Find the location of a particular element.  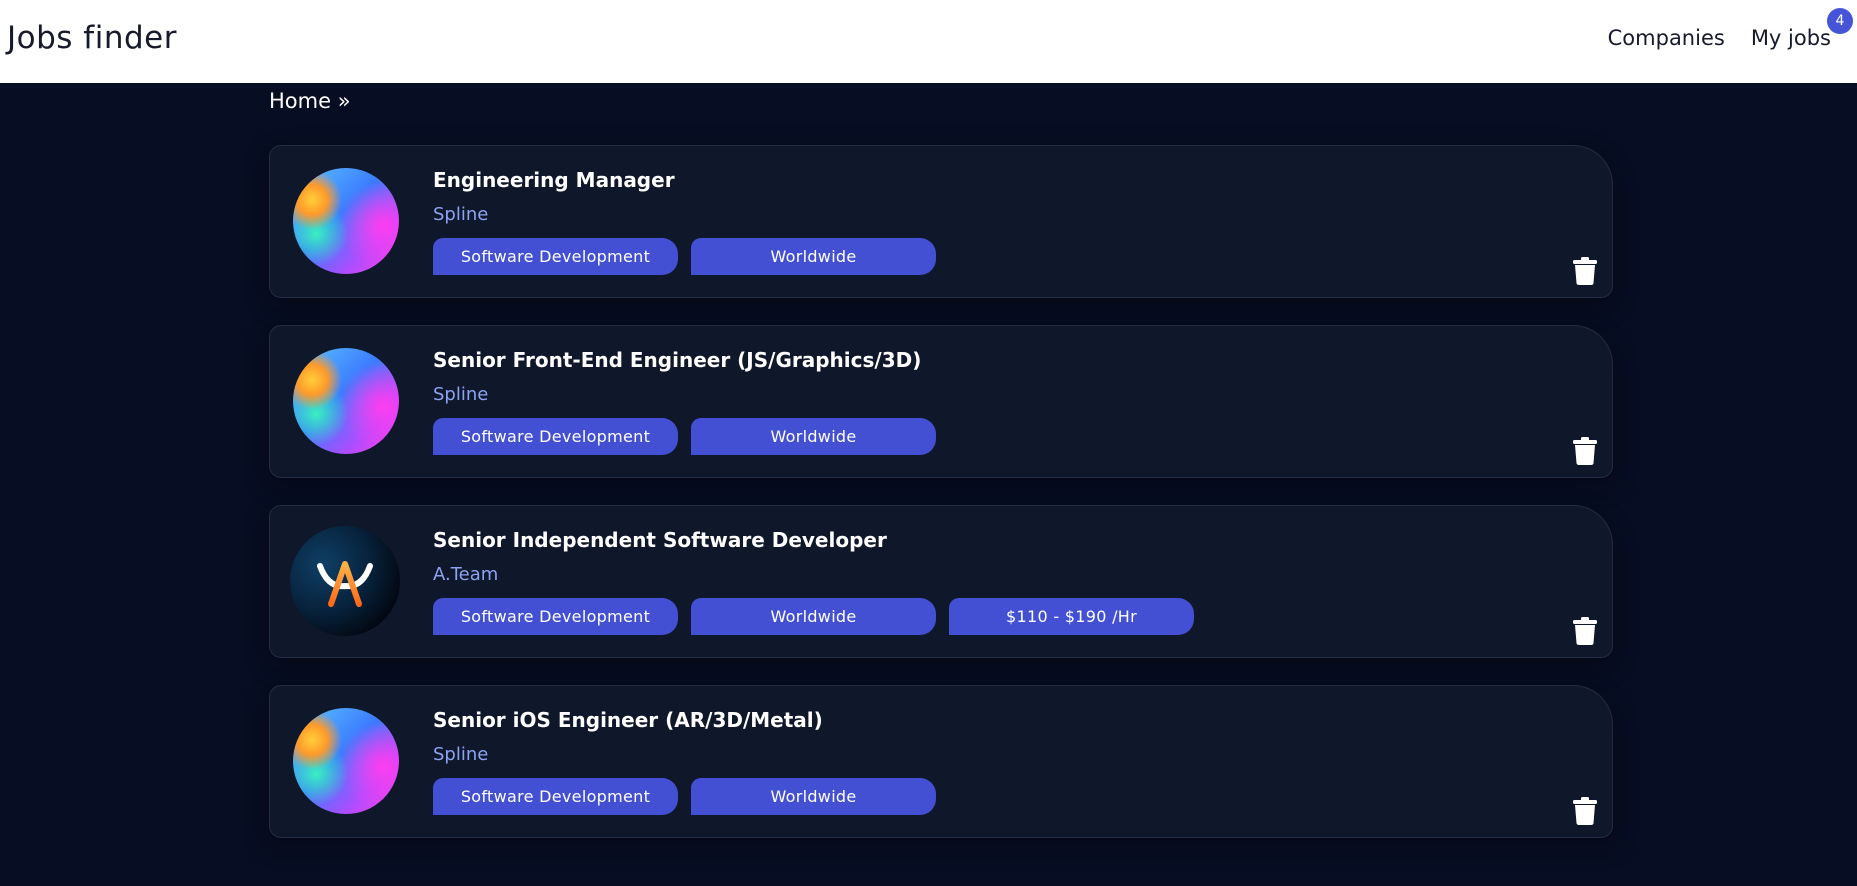

top-navbar: Jobs finder Companies My jobs 4 is located at coordinates (928, 41).